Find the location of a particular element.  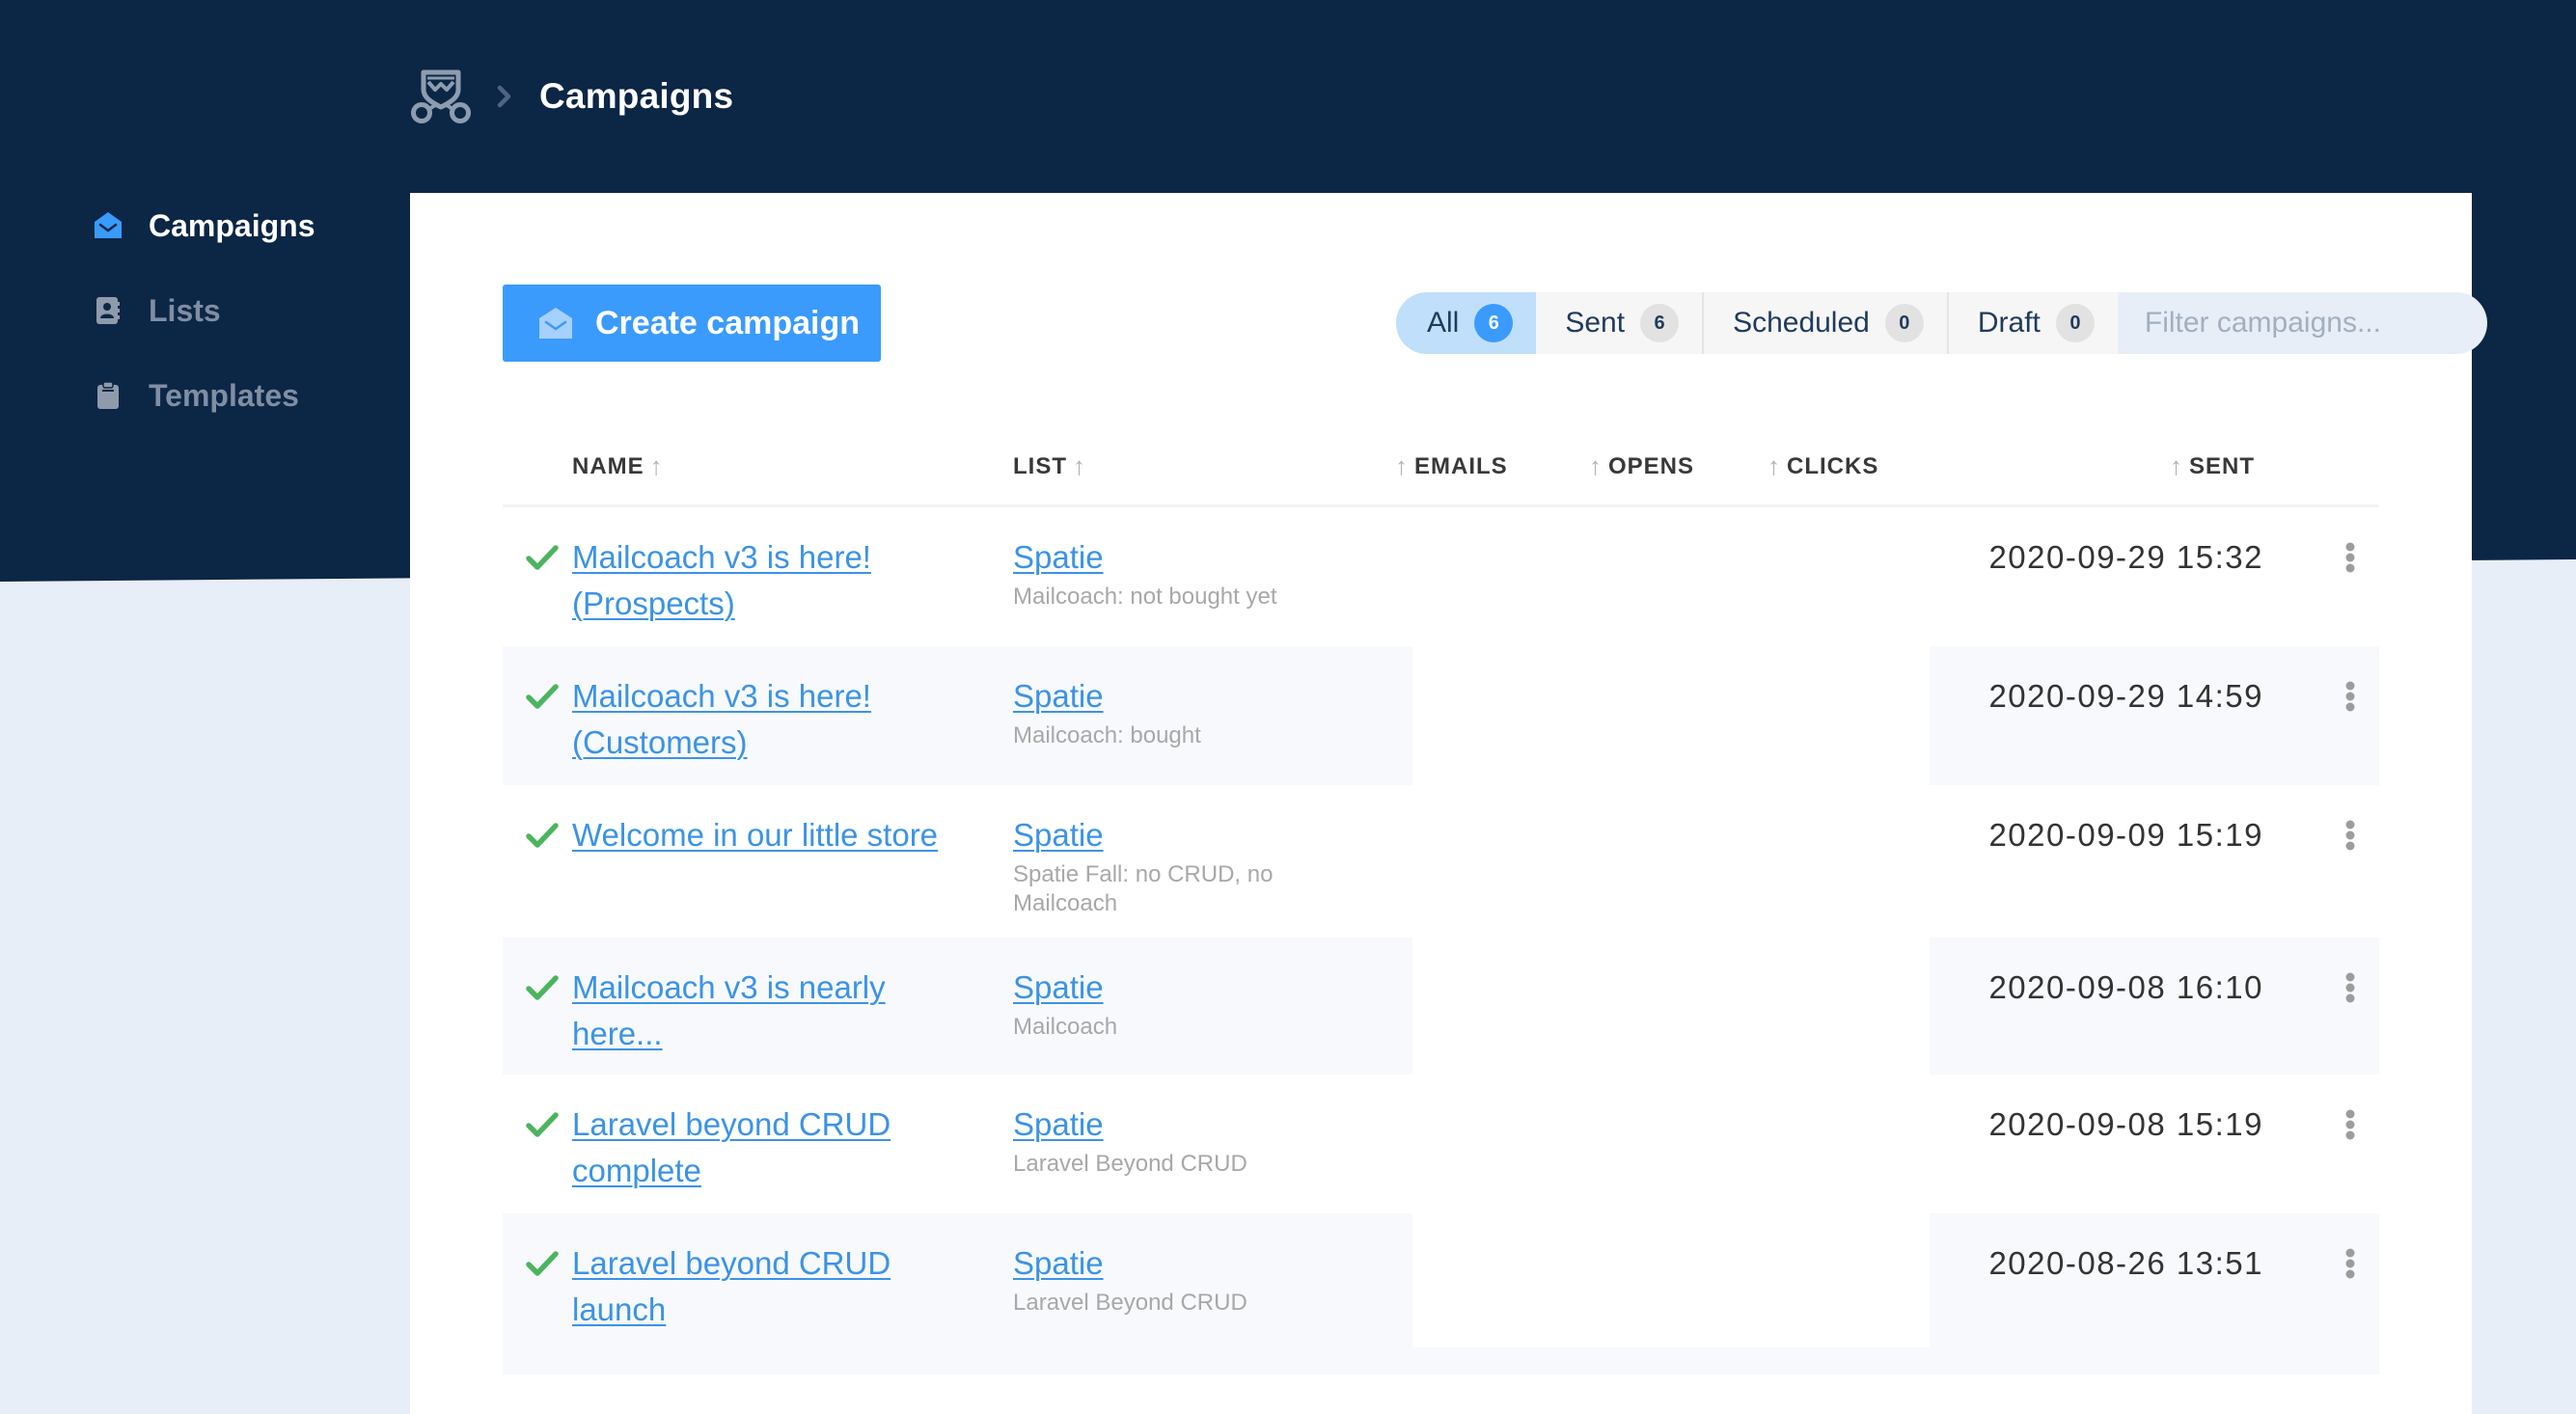

sidebar-item-templates: Templates is located at coordinates (247, 395).